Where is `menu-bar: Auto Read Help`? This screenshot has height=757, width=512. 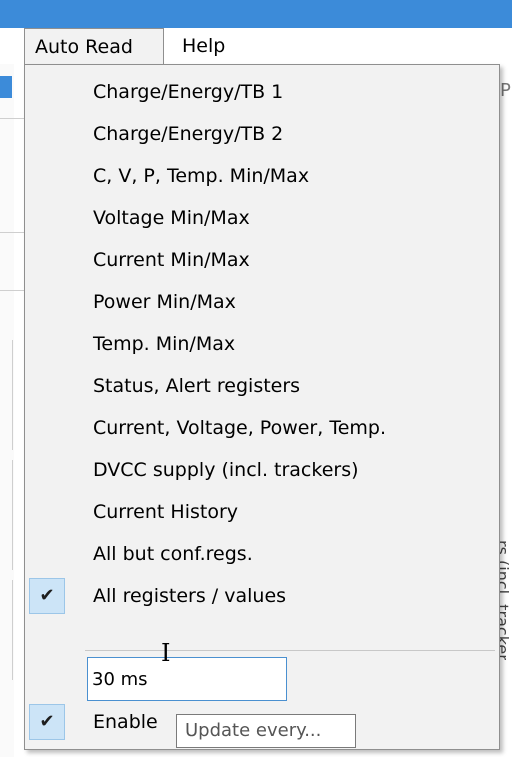
menu-bar: Auto Read Help is located at coordinates (256, 46).